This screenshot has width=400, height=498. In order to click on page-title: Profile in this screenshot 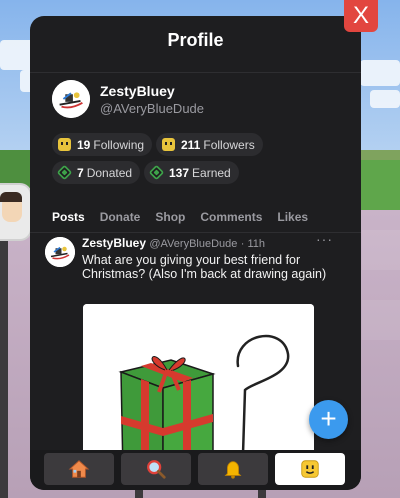, I will do `click(195, 40)`.